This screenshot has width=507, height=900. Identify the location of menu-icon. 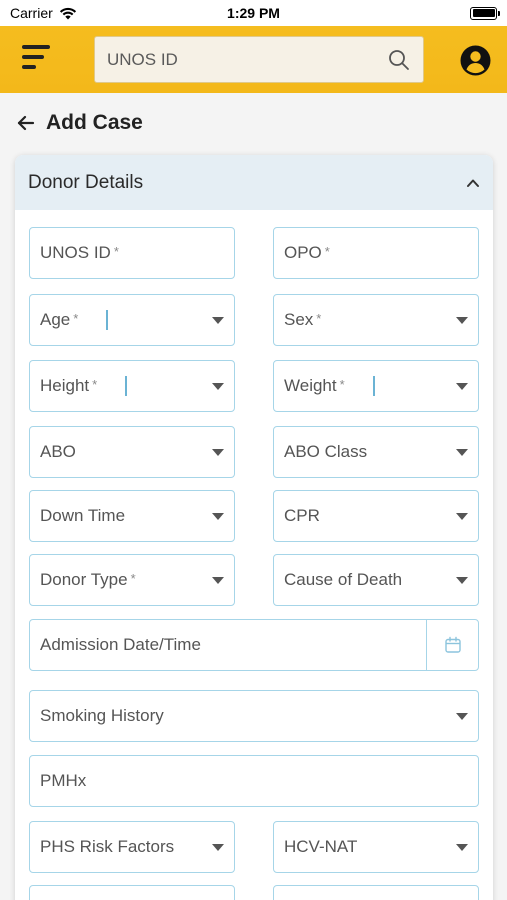
(36, 58).